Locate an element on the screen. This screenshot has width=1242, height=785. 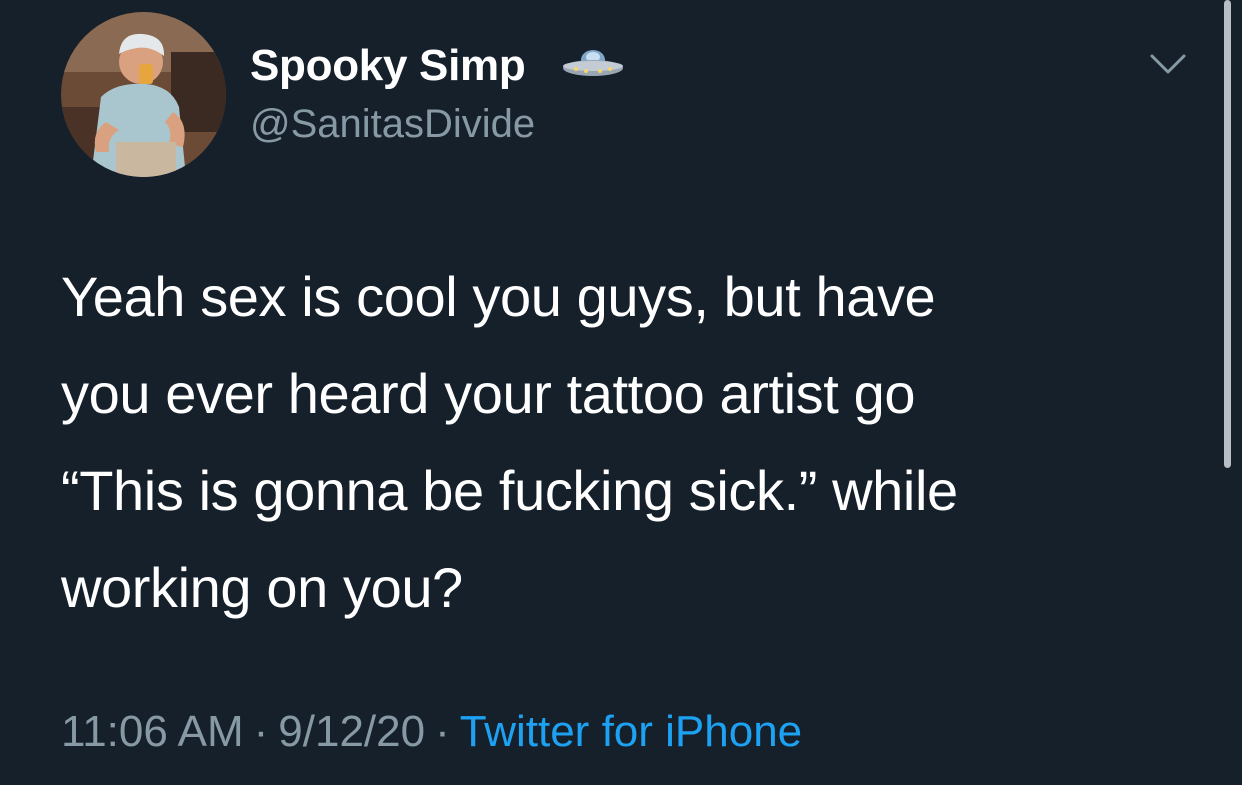
profile-photo is located at coordinates (143, 94).